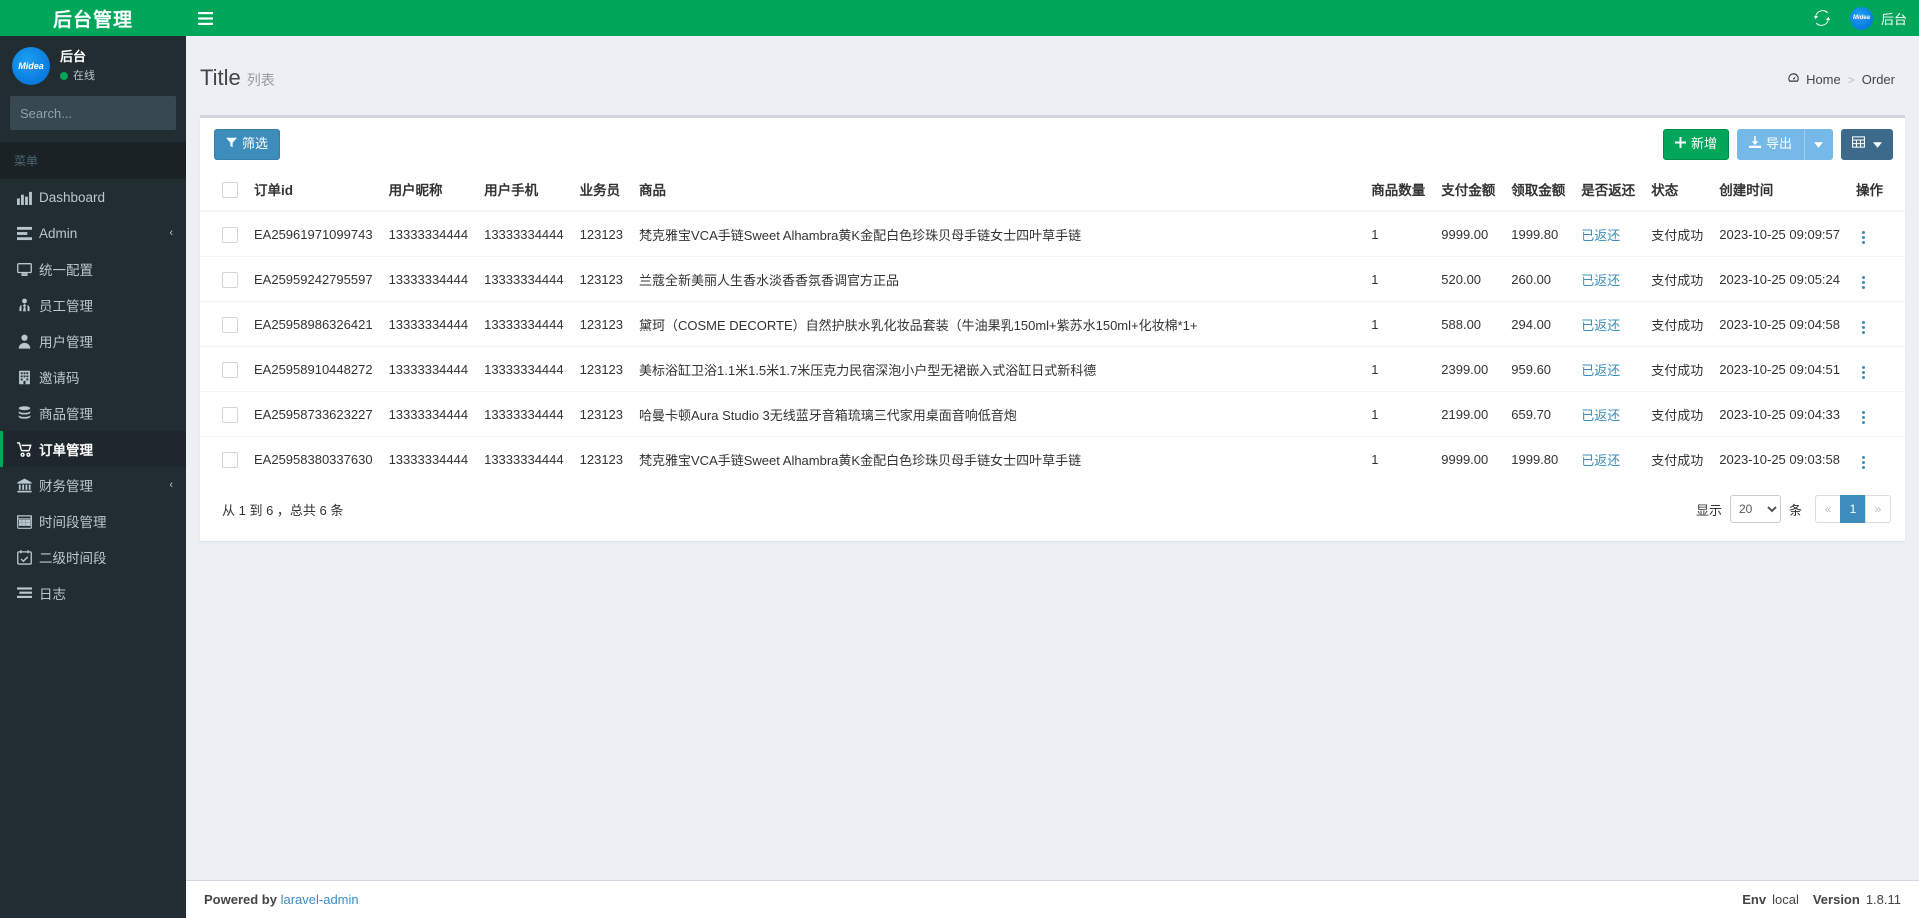 The image size is (1919, 918). Describe the element at coordinates (313, 191) in the screenshot. I see `column-header-order-id: 订单id` at that location.